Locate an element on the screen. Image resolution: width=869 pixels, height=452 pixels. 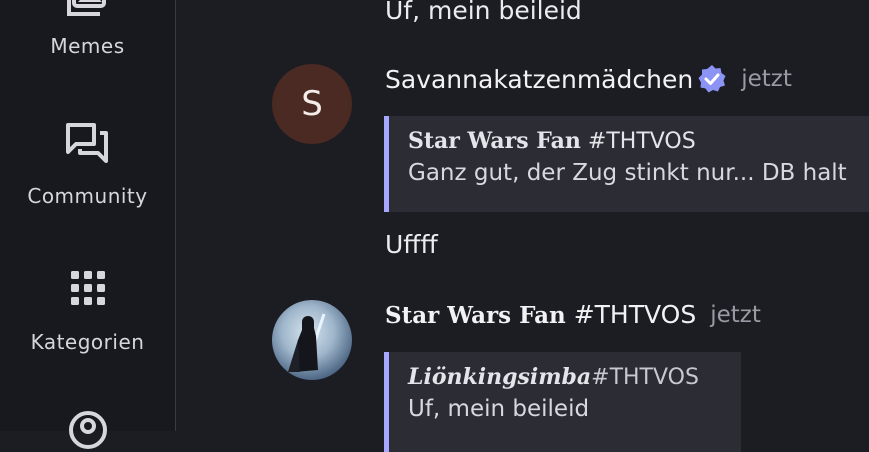
grid-icon is located at coordinates (87, 288).